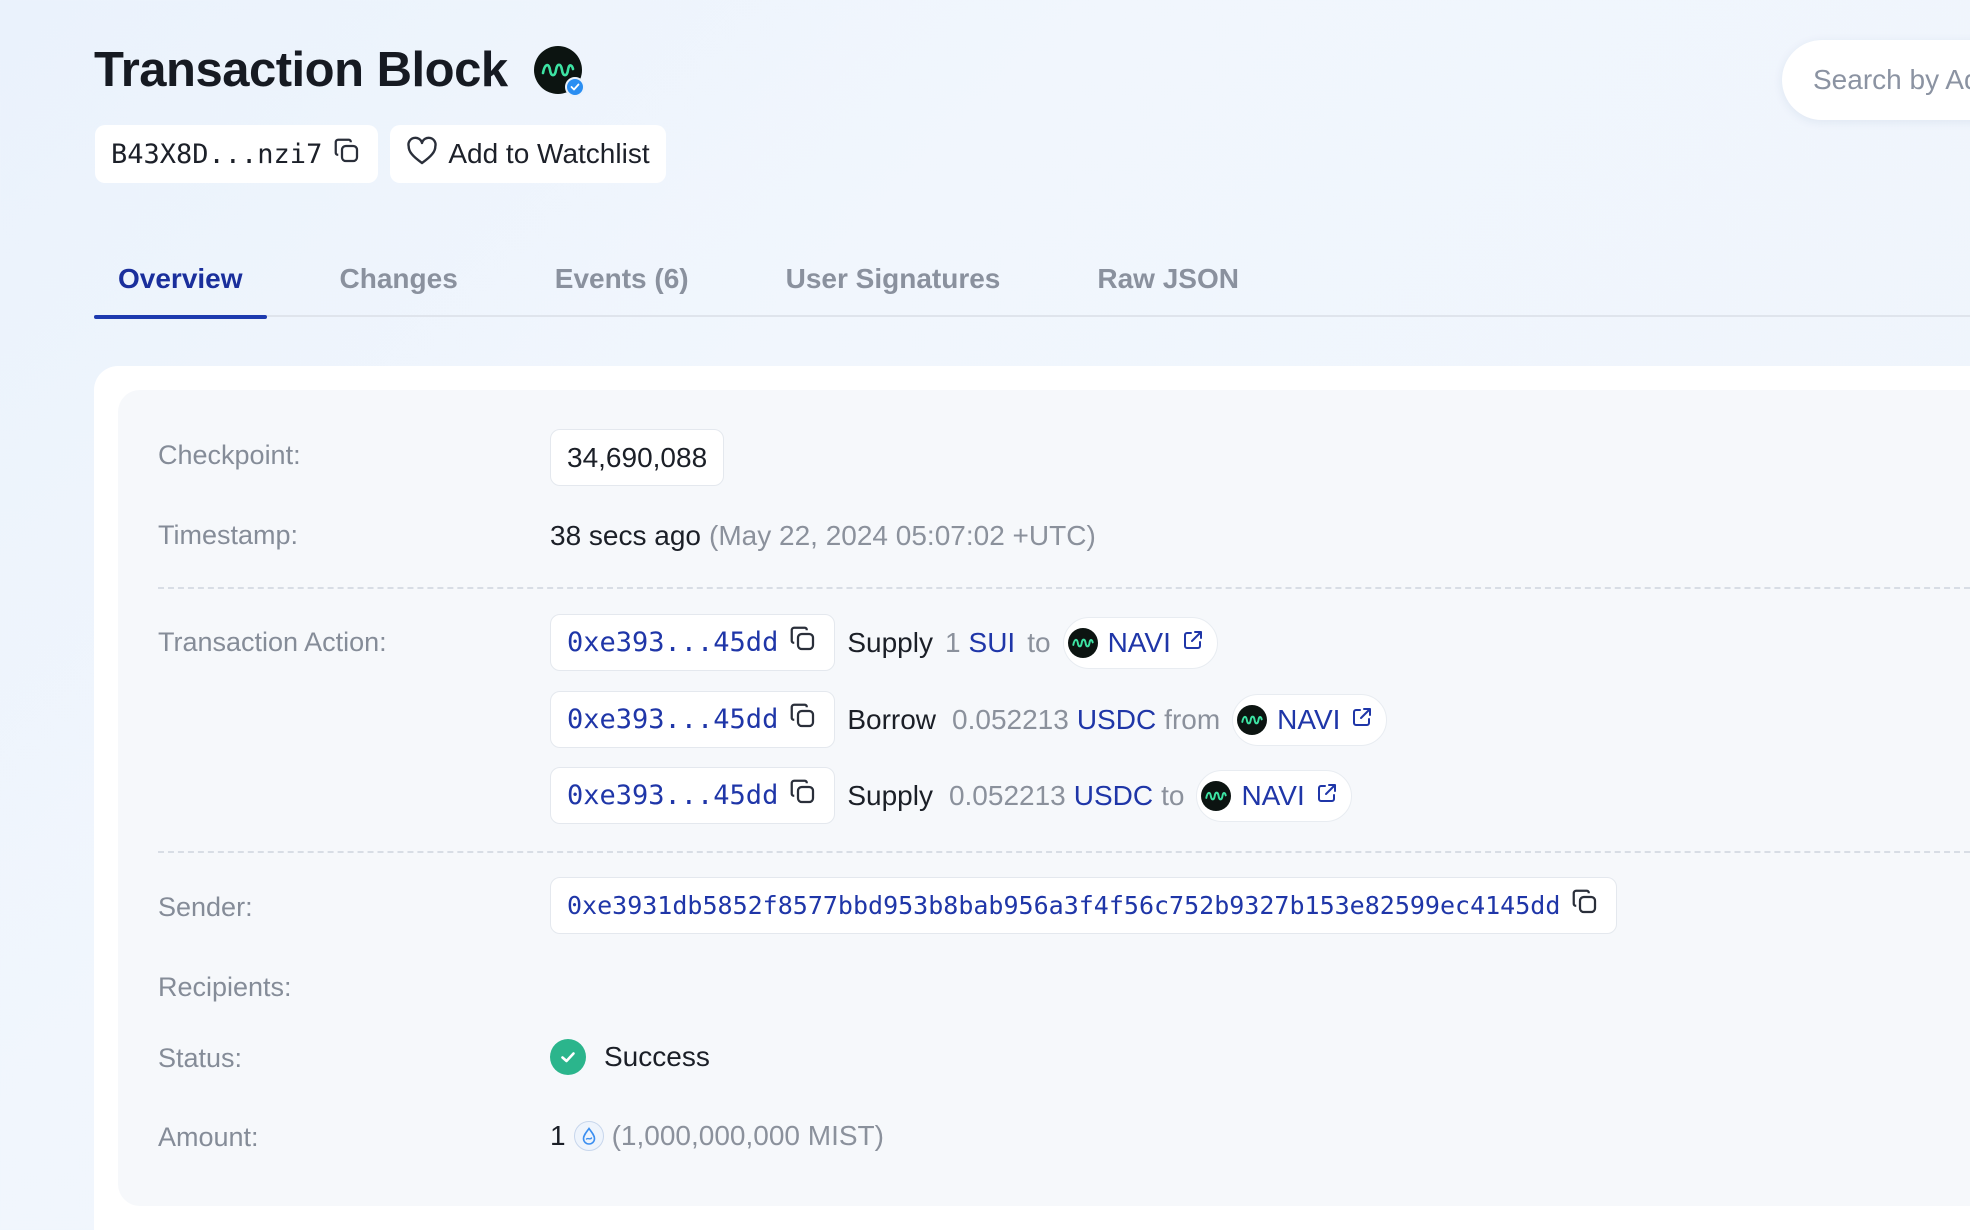  Describe the element at coordinates (568, 1057) in the screenshot. I see `success-check-icon` at that location.